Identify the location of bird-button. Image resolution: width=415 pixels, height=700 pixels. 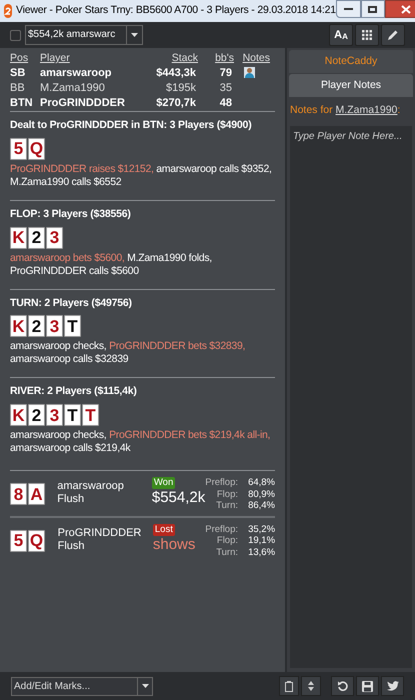
(392, 686).